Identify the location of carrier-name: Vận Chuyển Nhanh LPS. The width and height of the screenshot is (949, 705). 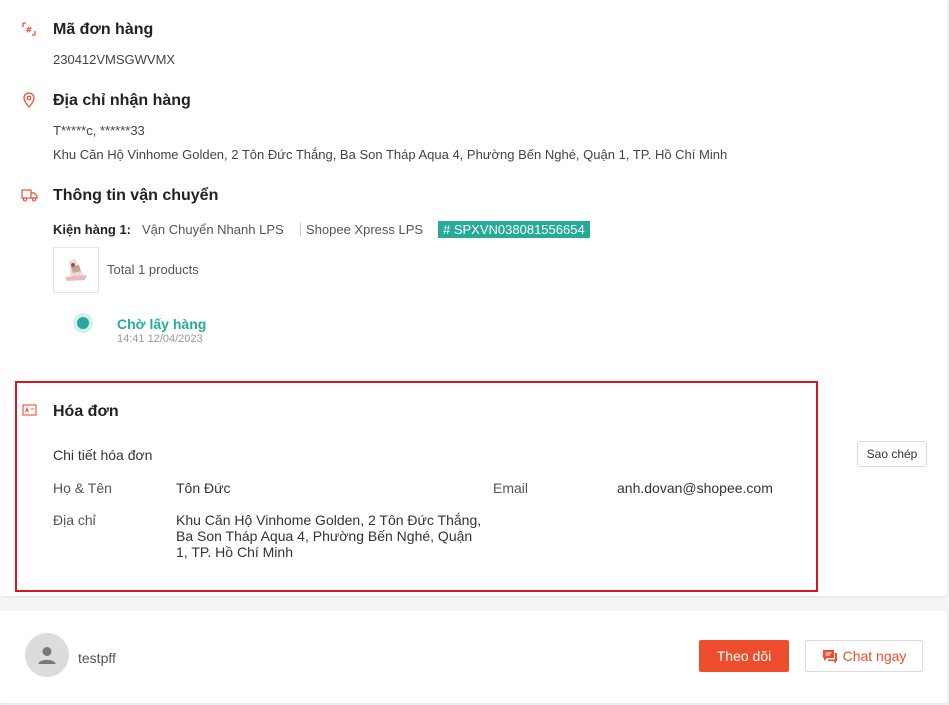
(213, 229).